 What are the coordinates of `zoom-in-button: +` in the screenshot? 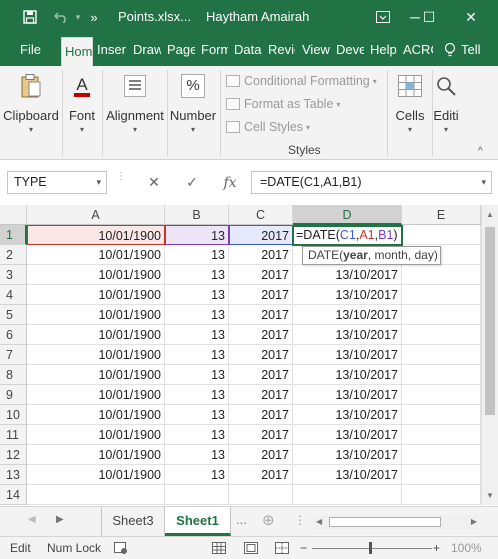 It's located at (436, 548).